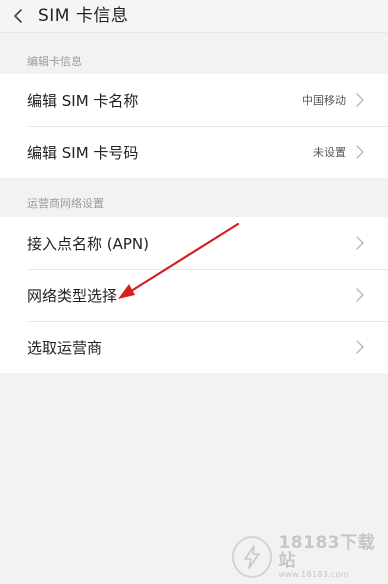  Describe the element at coordinates (72, 295) in the screenshot. I see `row-label: 网络类型选择` at that location.